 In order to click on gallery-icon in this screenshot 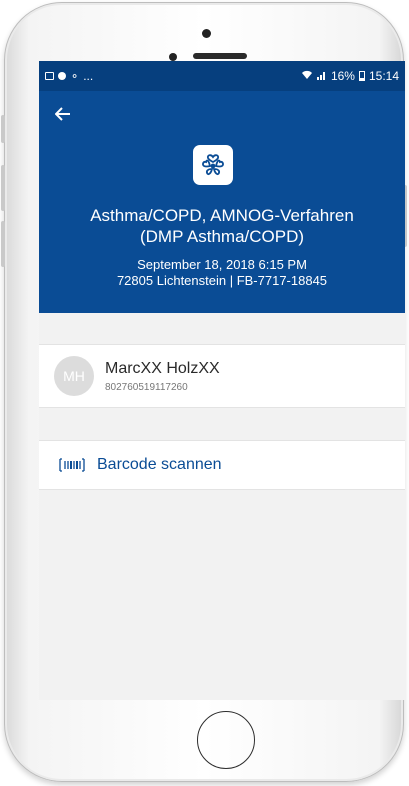, I will do `click(49, 76)`.